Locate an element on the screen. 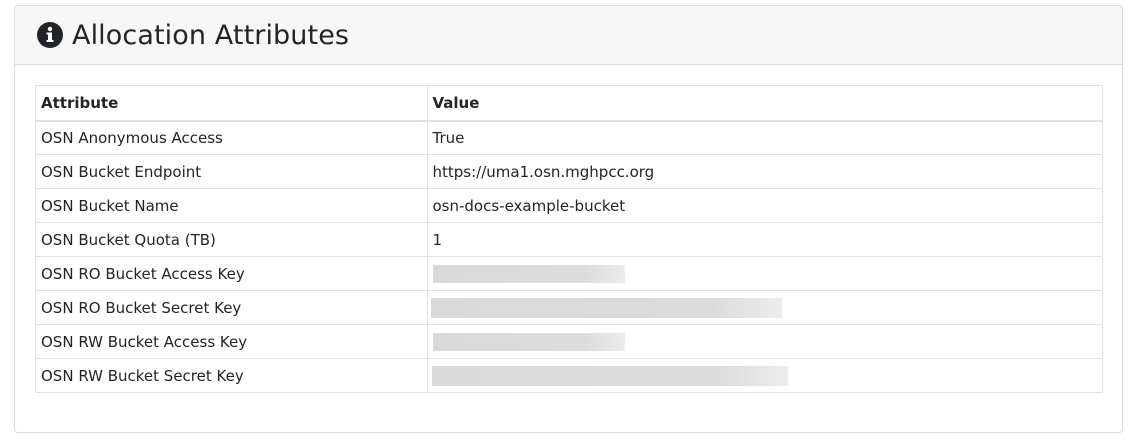  table-row: OSN RO Bucket Access Key is located at coordinates (569, 273).